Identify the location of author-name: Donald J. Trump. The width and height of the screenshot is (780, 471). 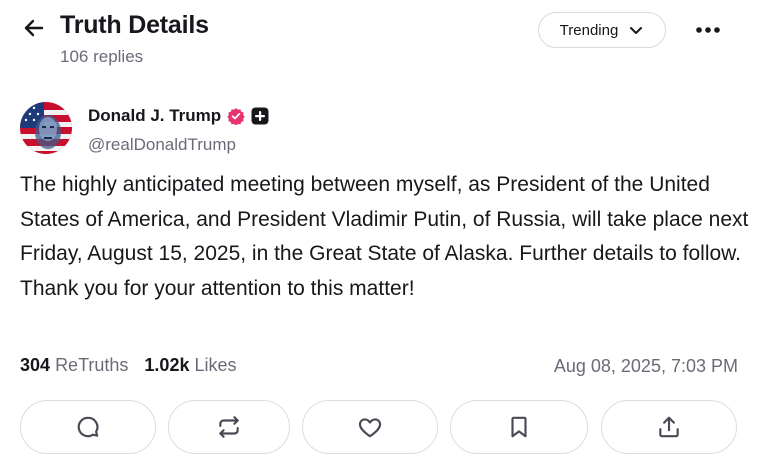
(178, 116).